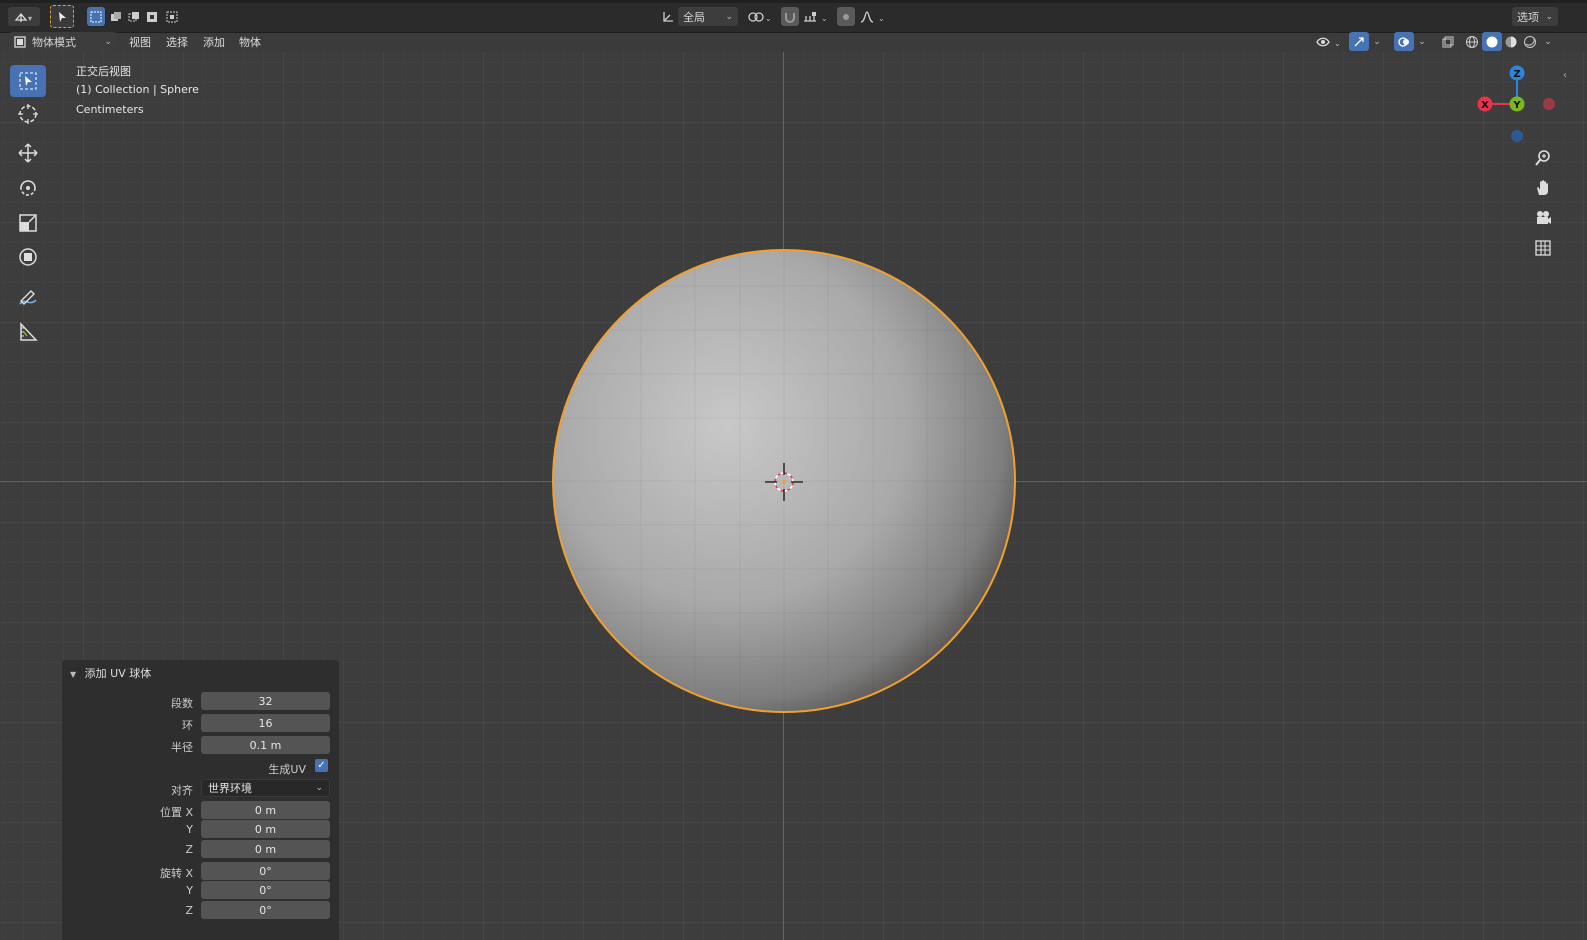  Describe the element at coordinates (182, 790) in the screenshot. I see `align-label: 对齐` at that location.